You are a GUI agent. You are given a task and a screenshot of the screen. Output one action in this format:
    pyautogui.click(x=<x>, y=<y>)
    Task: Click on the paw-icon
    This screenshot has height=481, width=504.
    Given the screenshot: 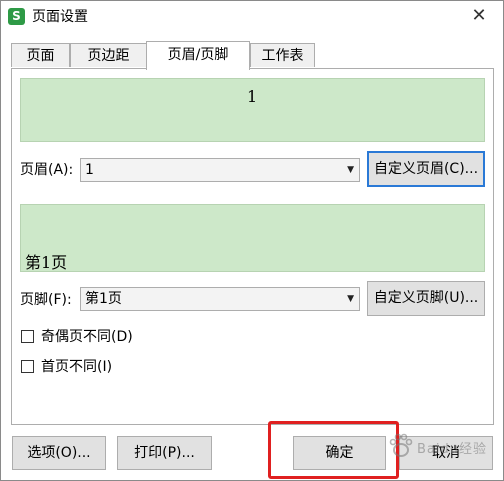 What is the action you would take?
    pyautogui.click(x=401, y=445)
    